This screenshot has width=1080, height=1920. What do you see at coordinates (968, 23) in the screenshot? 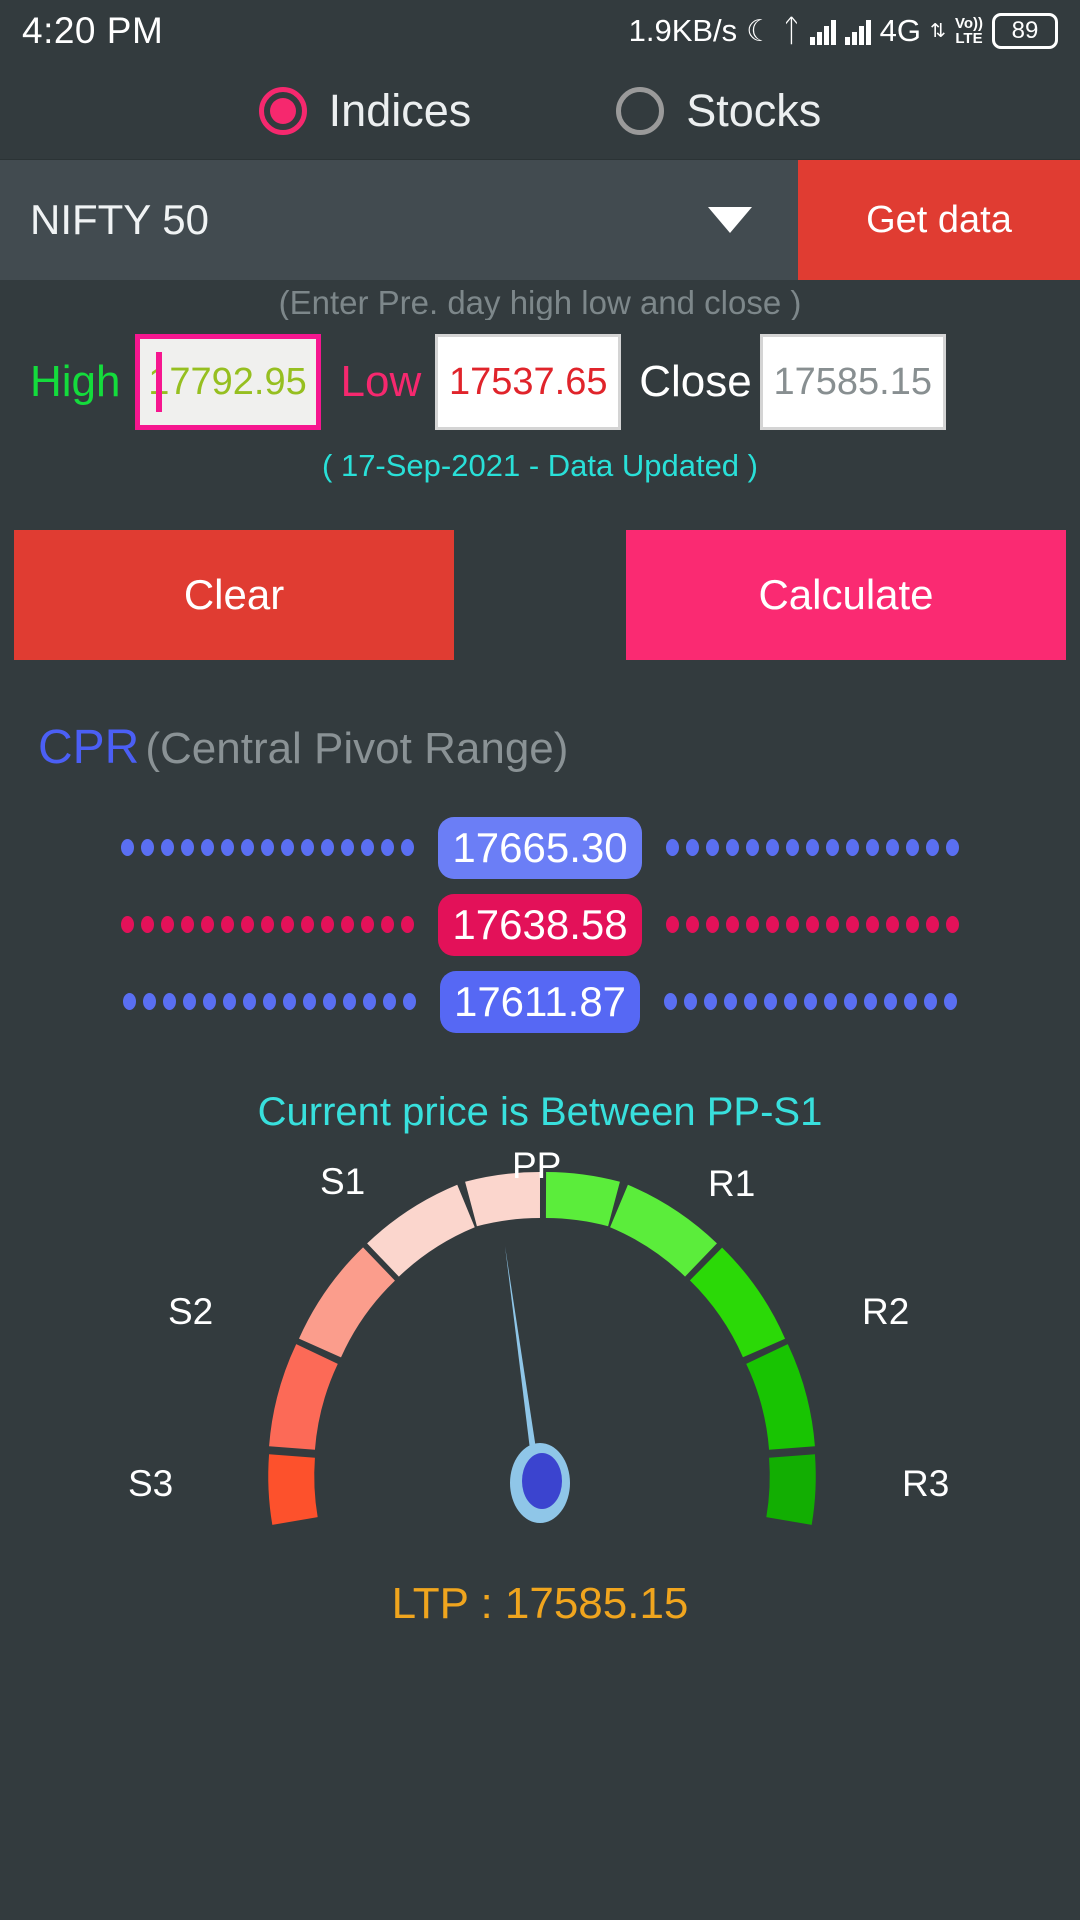
I see `volte-top: Vo))` at bounding box center [968, 23].